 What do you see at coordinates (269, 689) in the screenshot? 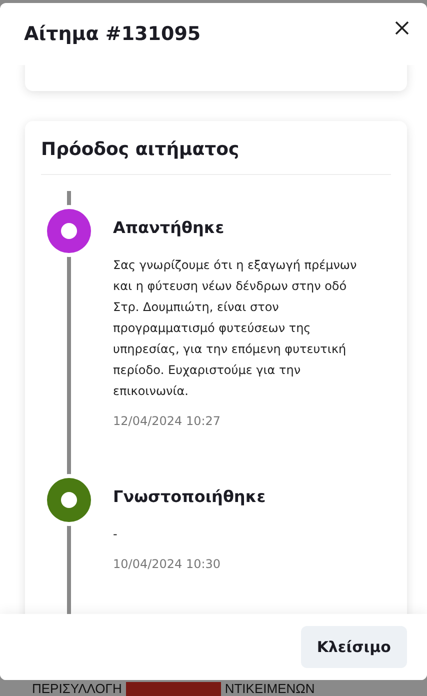
I see `background-text: ΝΤΙΚΕΙΜΕΝΩΝ` at bounding box center [269, 689].